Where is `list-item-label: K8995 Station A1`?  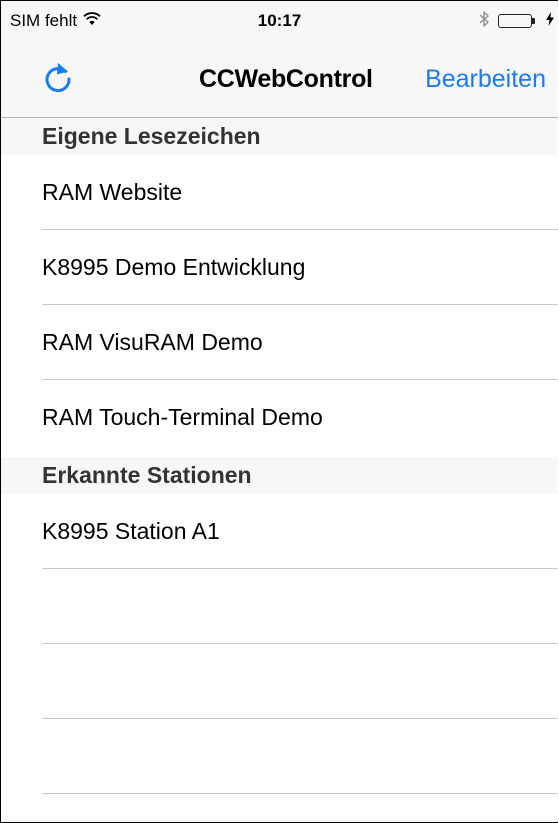 list-item-label: K8995 Station A1 is located at coordinates (131, 531).